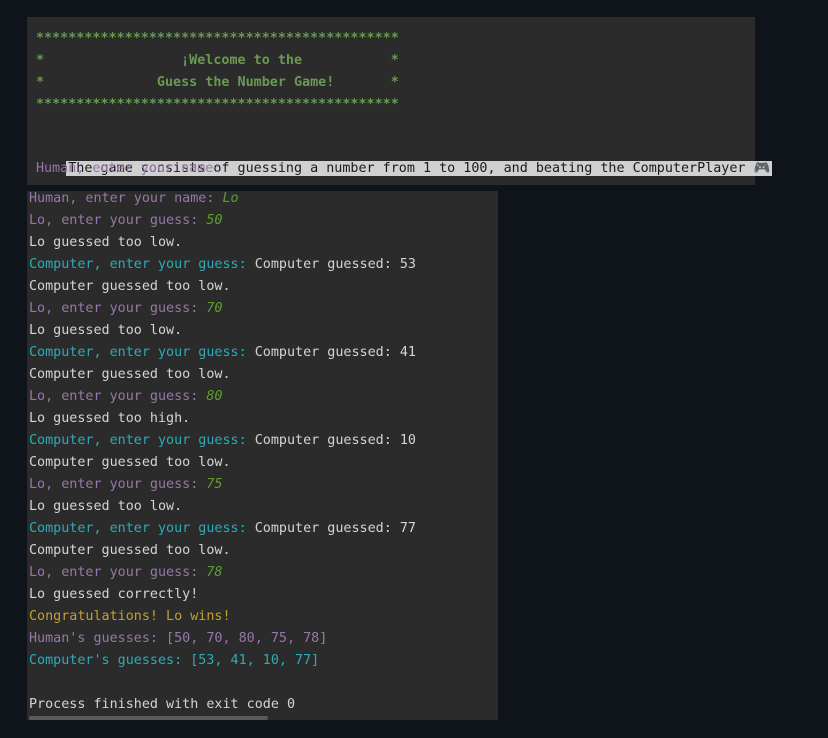 The height and width of the screenshot is (738, 828). I want to click on console-line: Lo guessed too high., so click(109, 419).